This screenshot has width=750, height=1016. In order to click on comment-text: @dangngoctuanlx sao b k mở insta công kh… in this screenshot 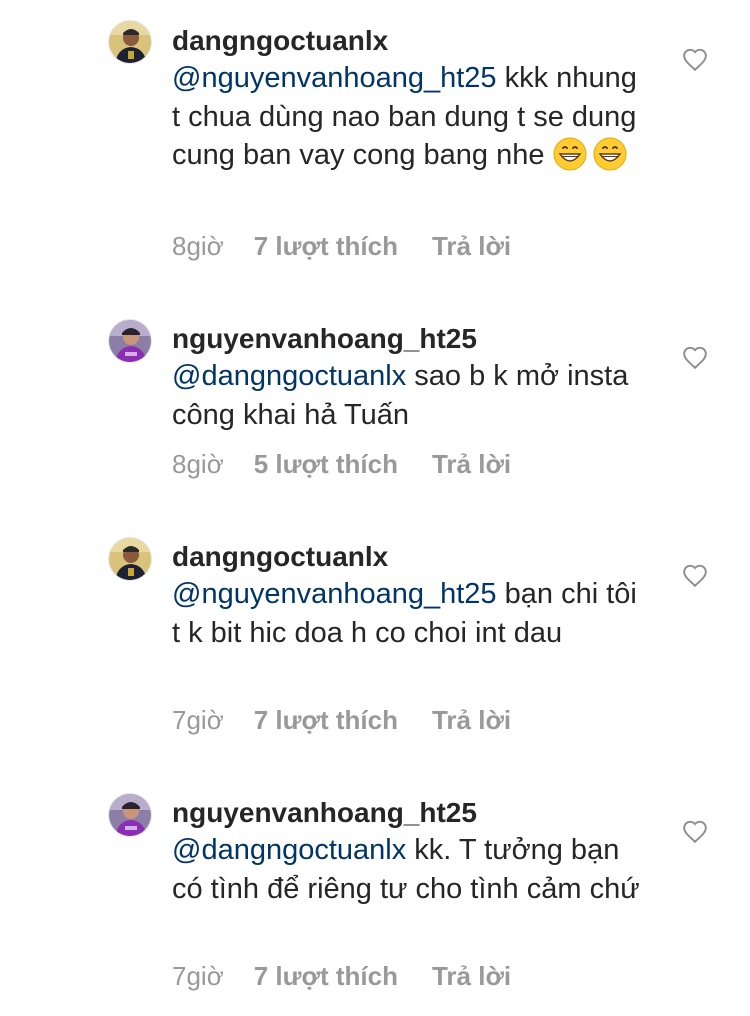, I will do `click(407, 395)`.